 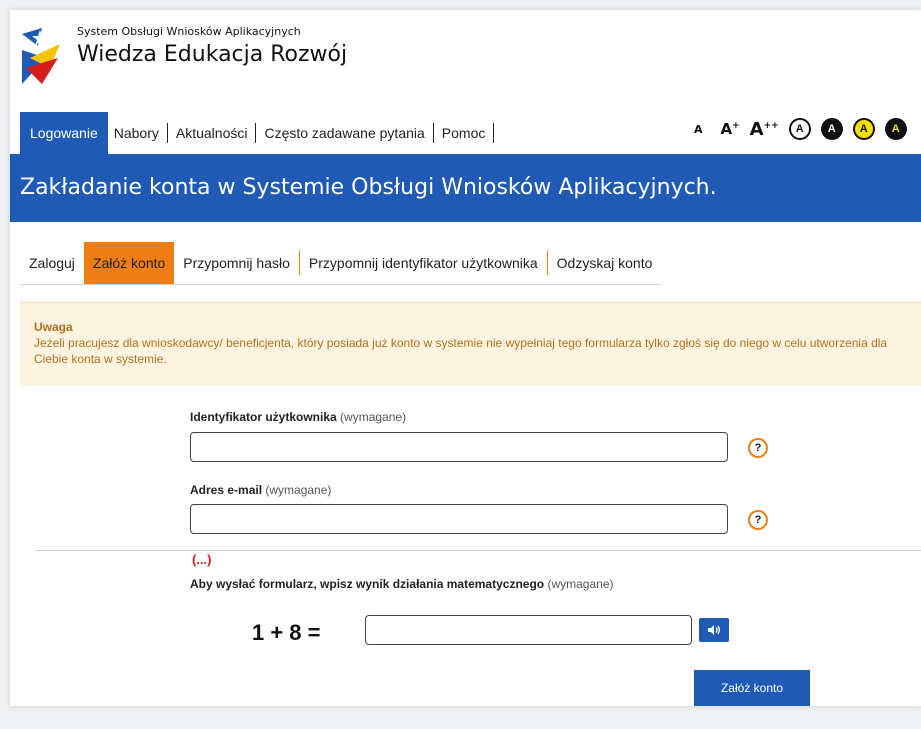 I want to click on nav-item-faq: Często zadawane pytania, so click(x=344, y=133).